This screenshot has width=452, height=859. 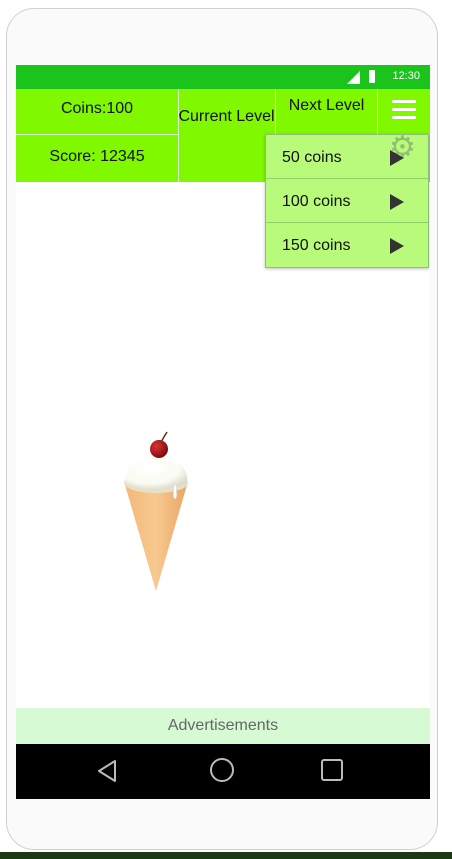 What do you see at coordinates (312, 157) in the screenshot?
I see `menu-item-label: 50 coins` at bounding box center [312, 157].